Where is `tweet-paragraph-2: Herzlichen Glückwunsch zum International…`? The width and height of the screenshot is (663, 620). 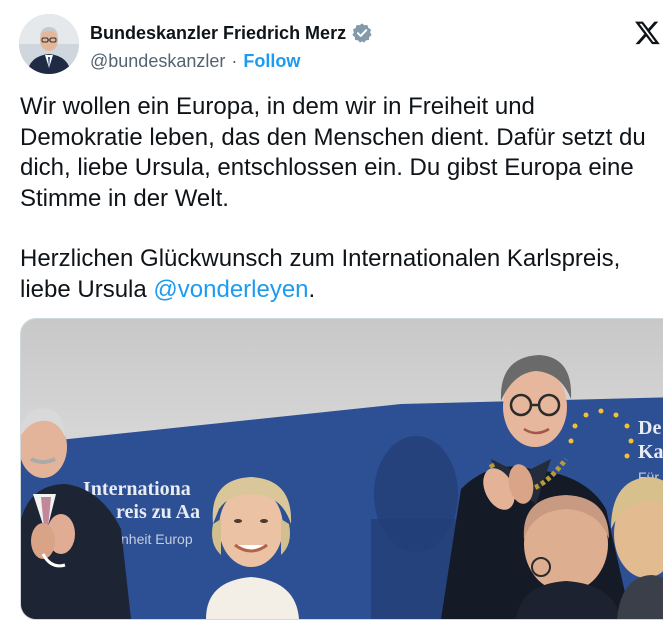
tweet-paragraph-2: Herzlichen Glückwunsch zum International… is located at coordinates (335, 274).